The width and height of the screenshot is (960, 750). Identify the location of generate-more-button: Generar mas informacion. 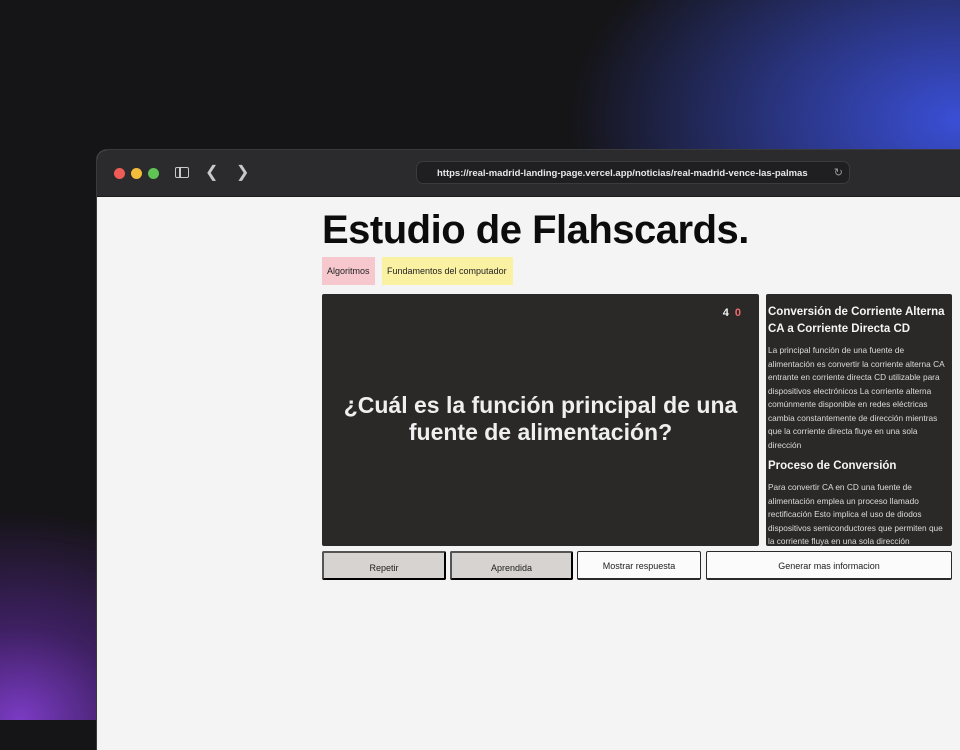
(829, 565).